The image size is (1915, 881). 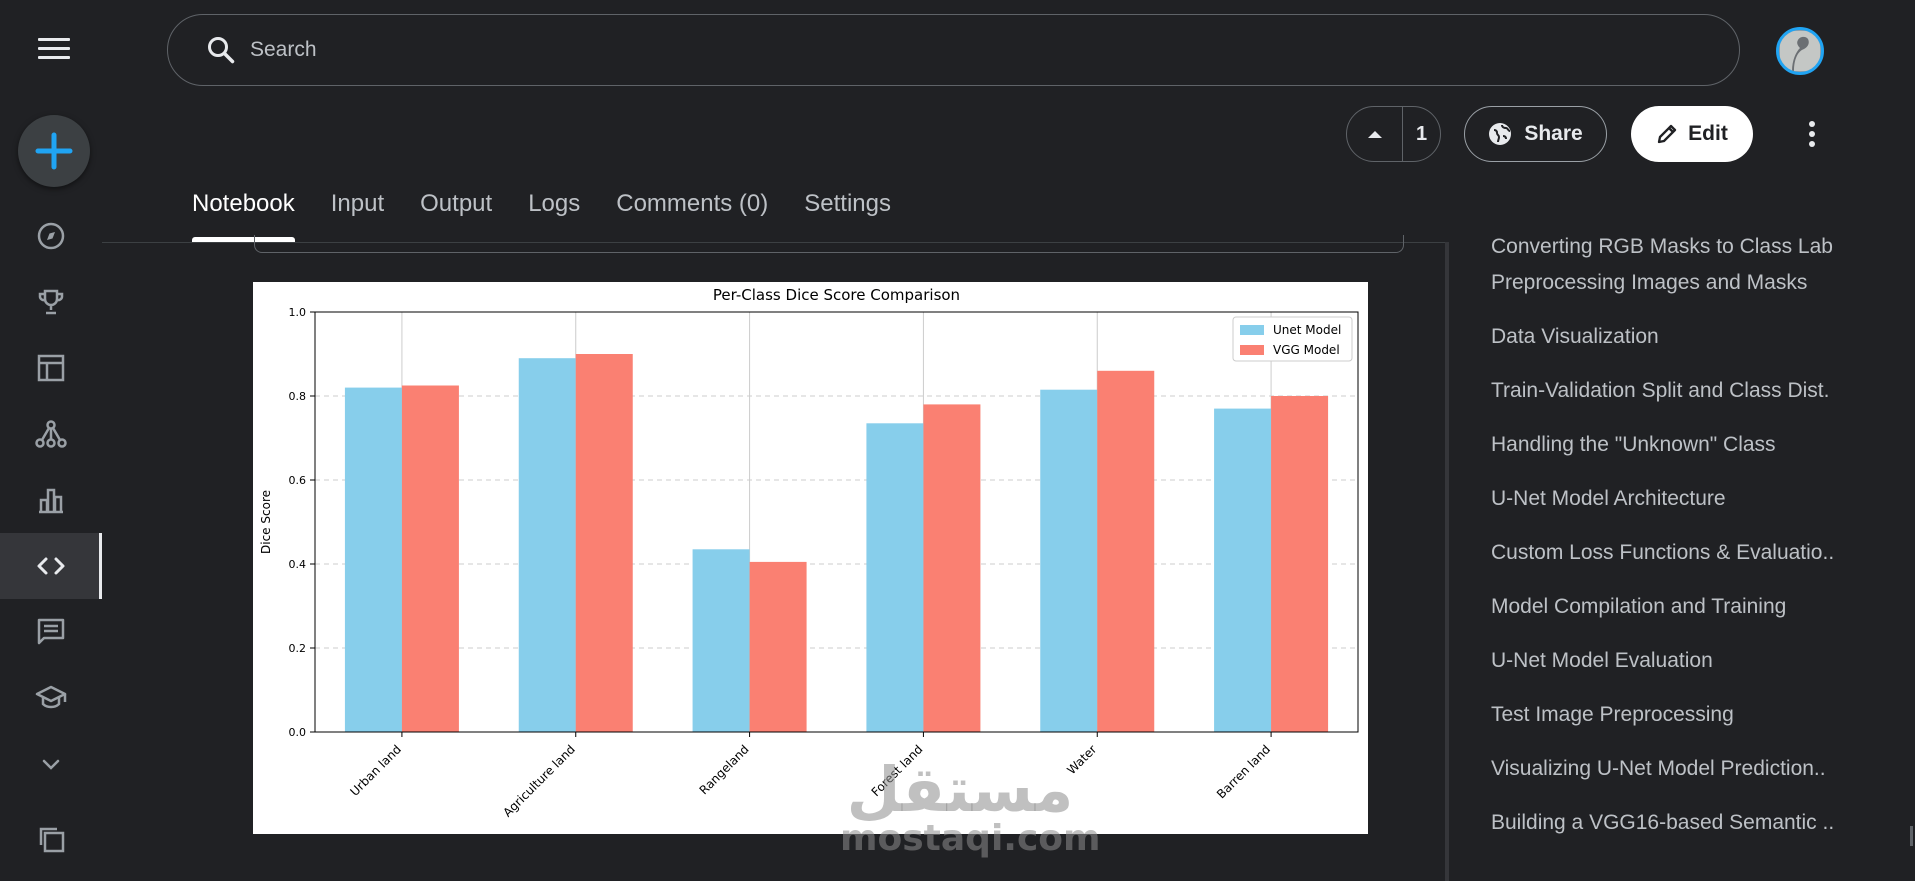 I want to click on copy-icon, so click(x=52, y=840).